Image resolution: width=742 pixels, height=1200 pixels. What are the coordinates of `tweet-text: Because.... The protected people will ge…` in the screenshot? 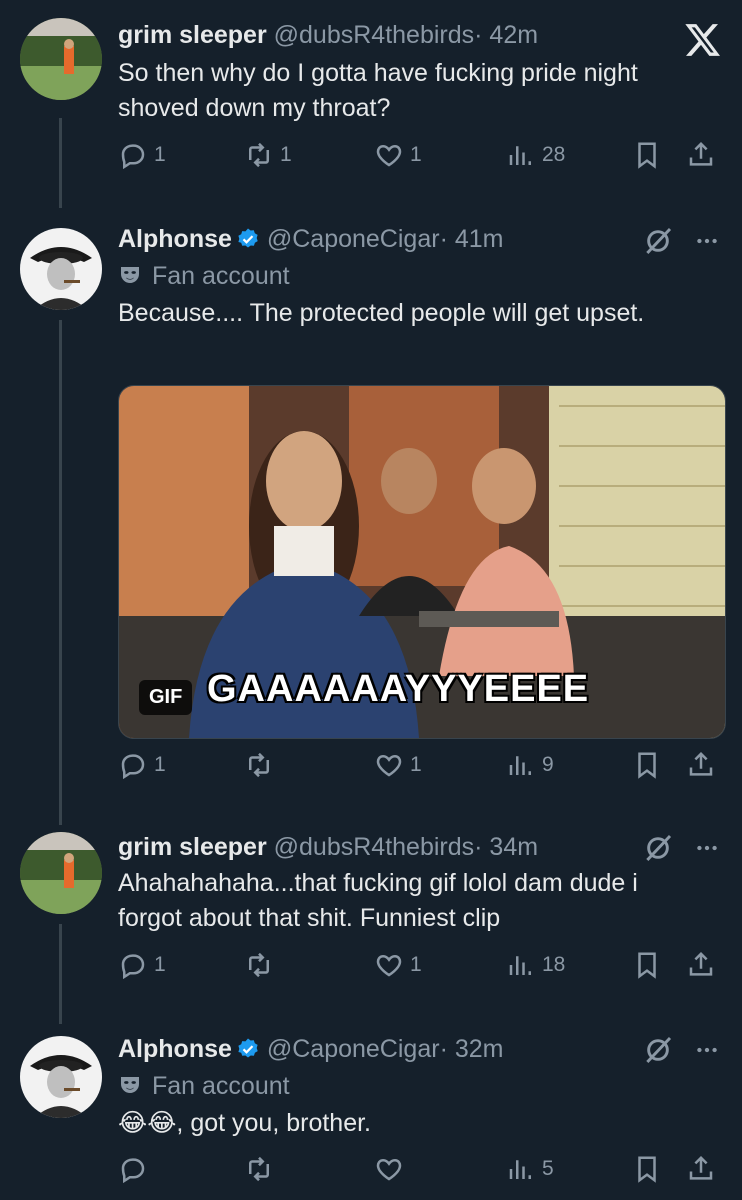 It's located at (381, 313).